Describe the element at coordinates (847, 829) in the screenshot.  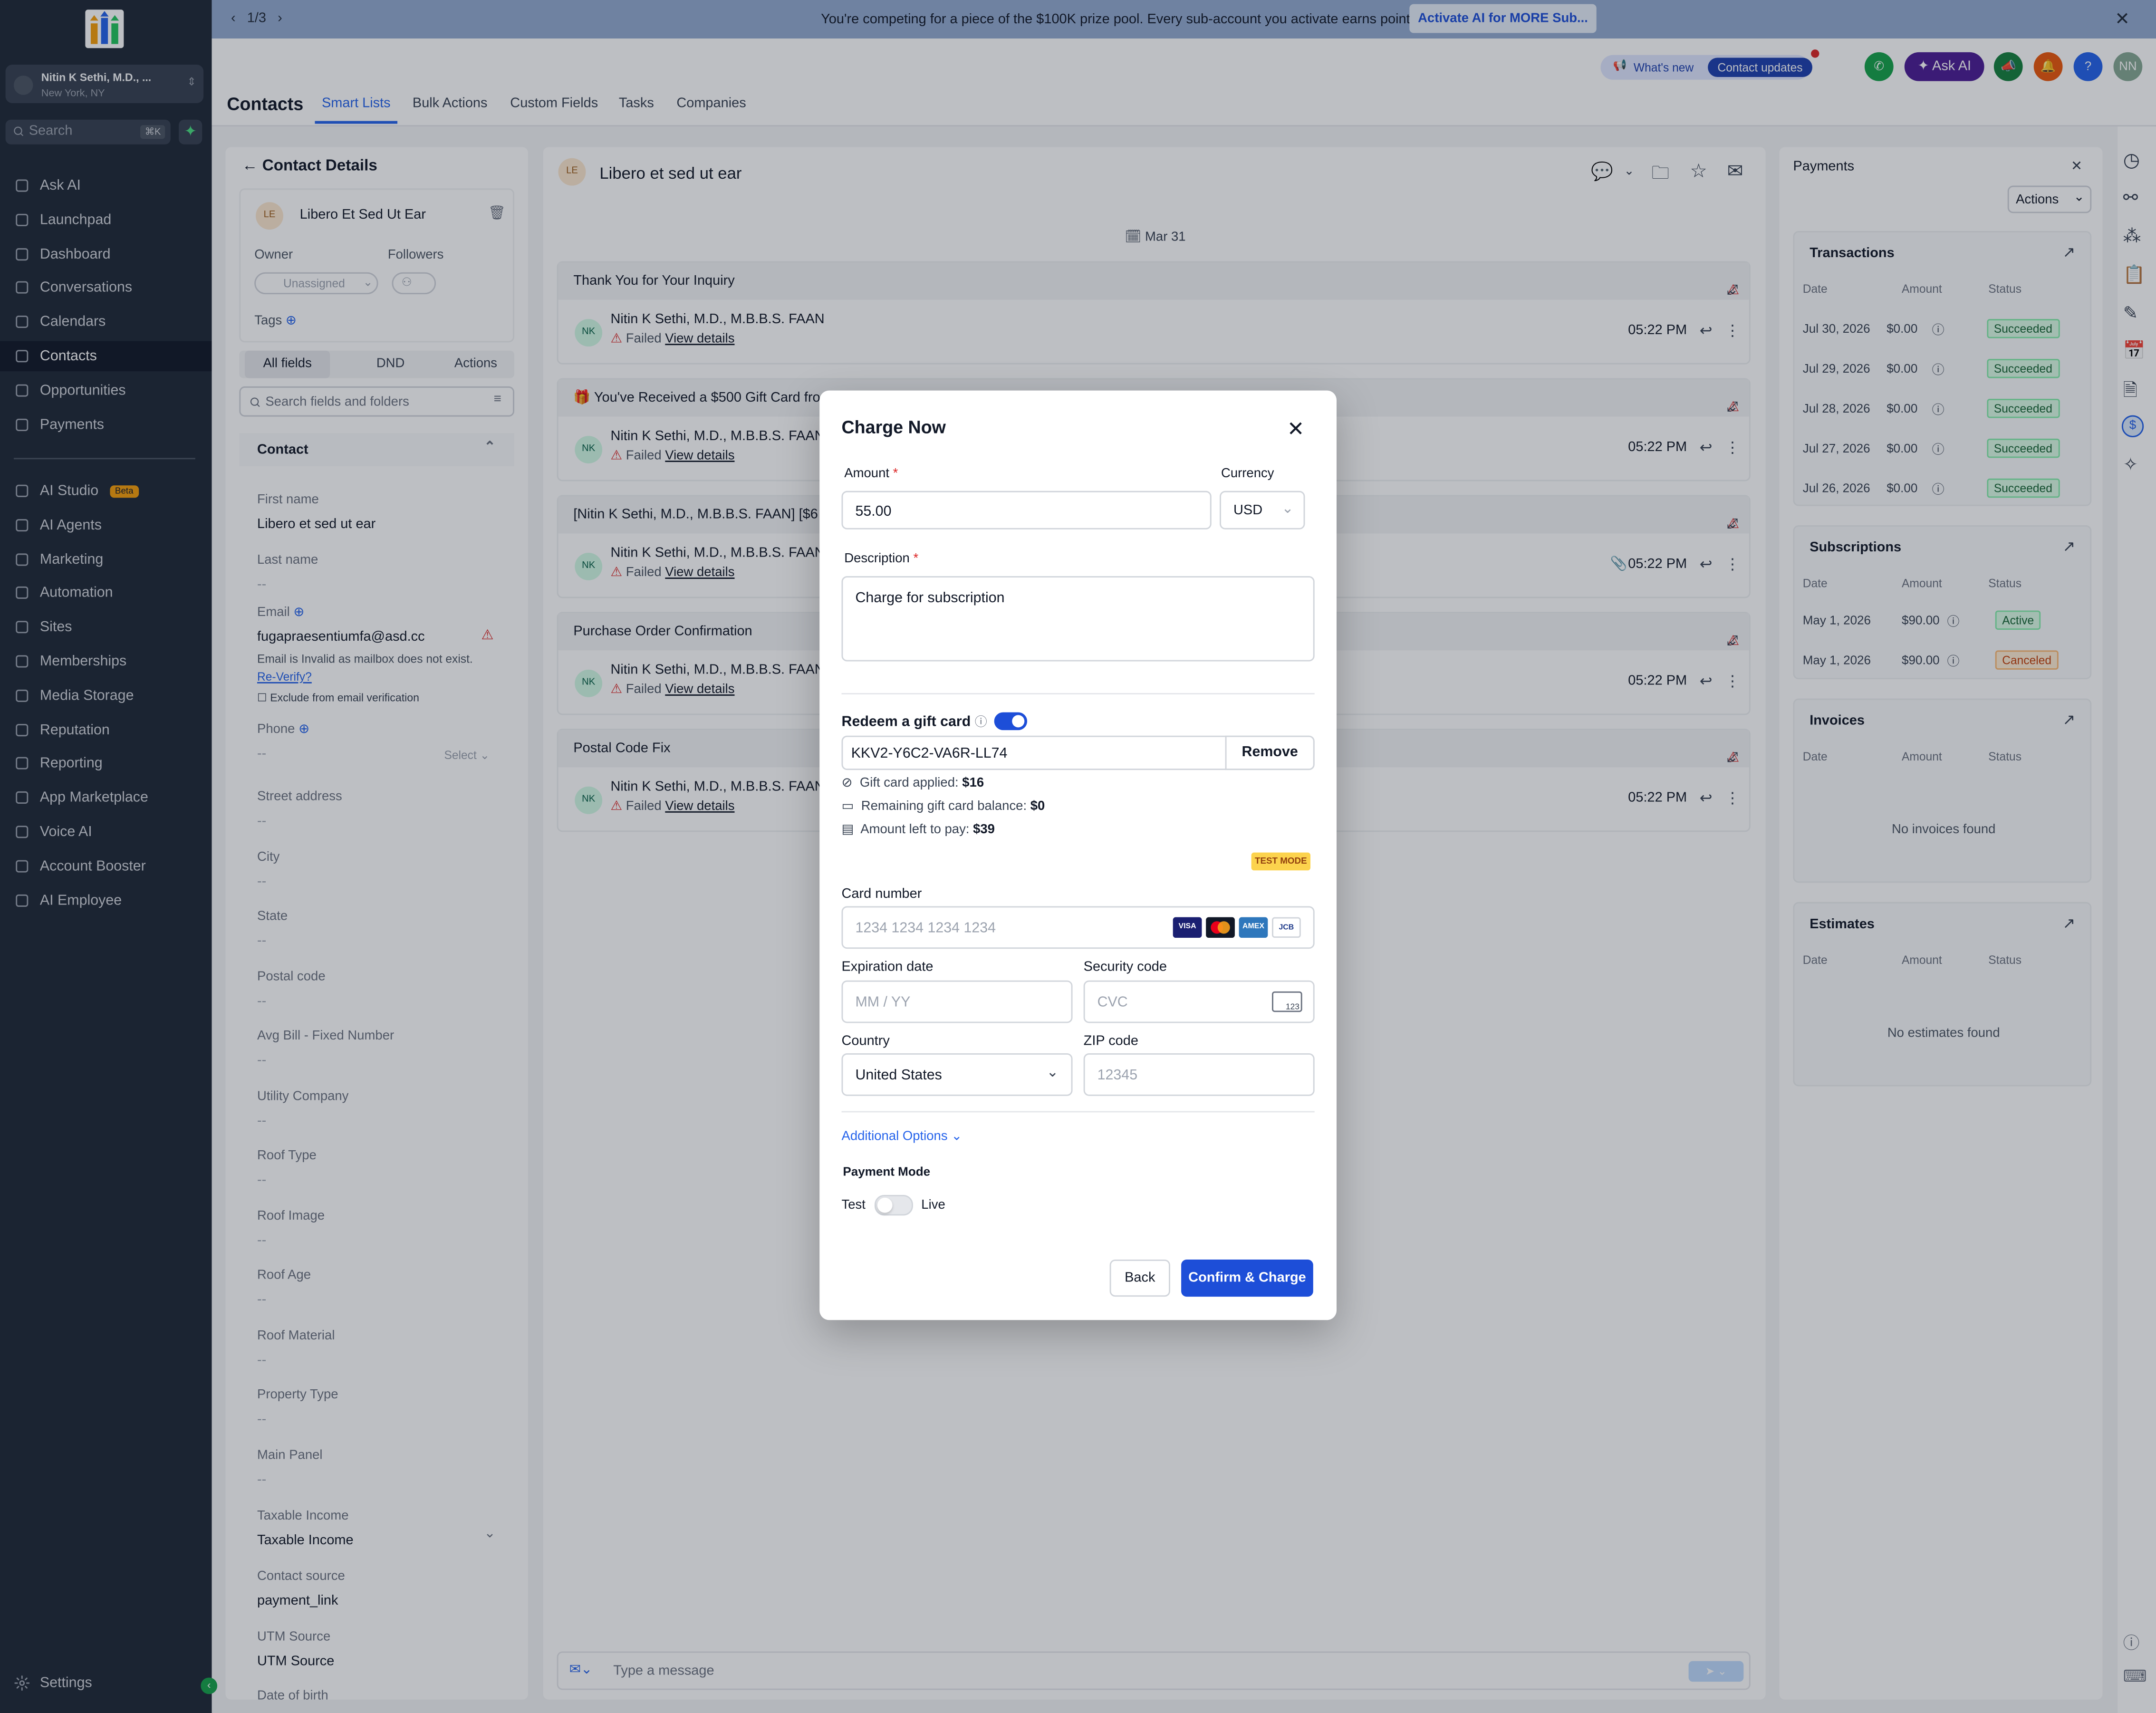
I see `wallet-icon: ▤` at that location.